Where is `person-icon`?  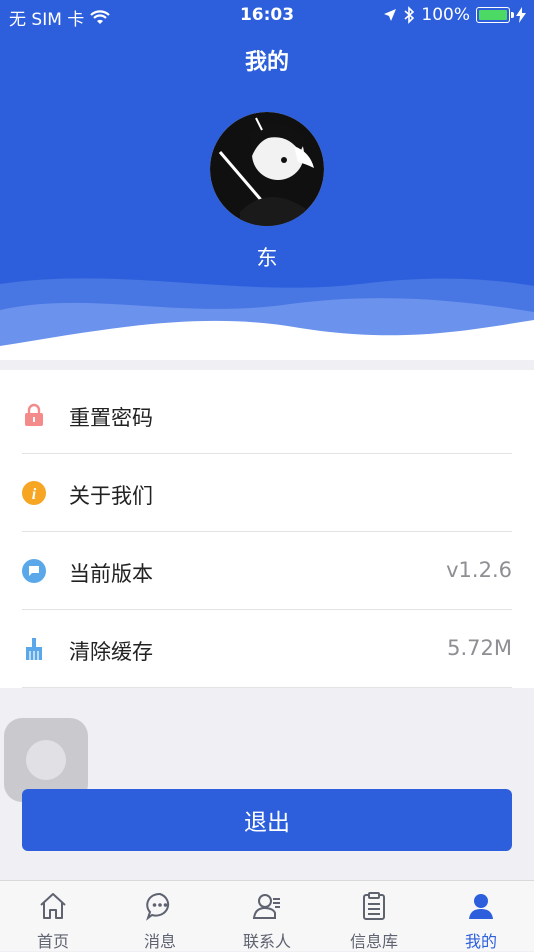 person-icon is located at coordinates (481, 906).